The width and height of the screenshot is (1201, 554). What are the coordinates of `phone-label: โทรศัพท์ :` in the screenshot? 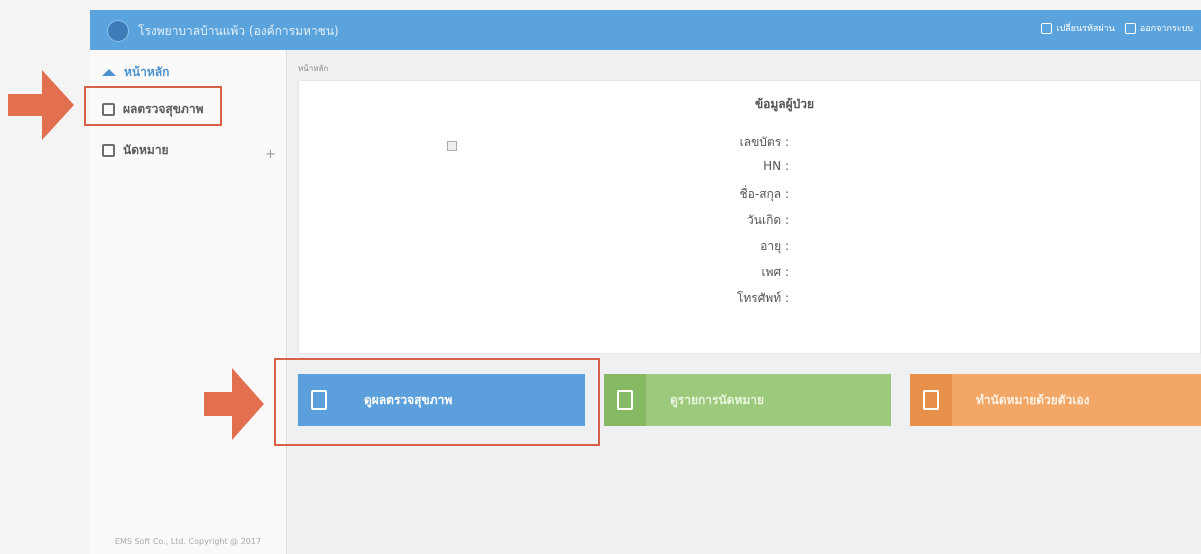 It's located at (762, 298).